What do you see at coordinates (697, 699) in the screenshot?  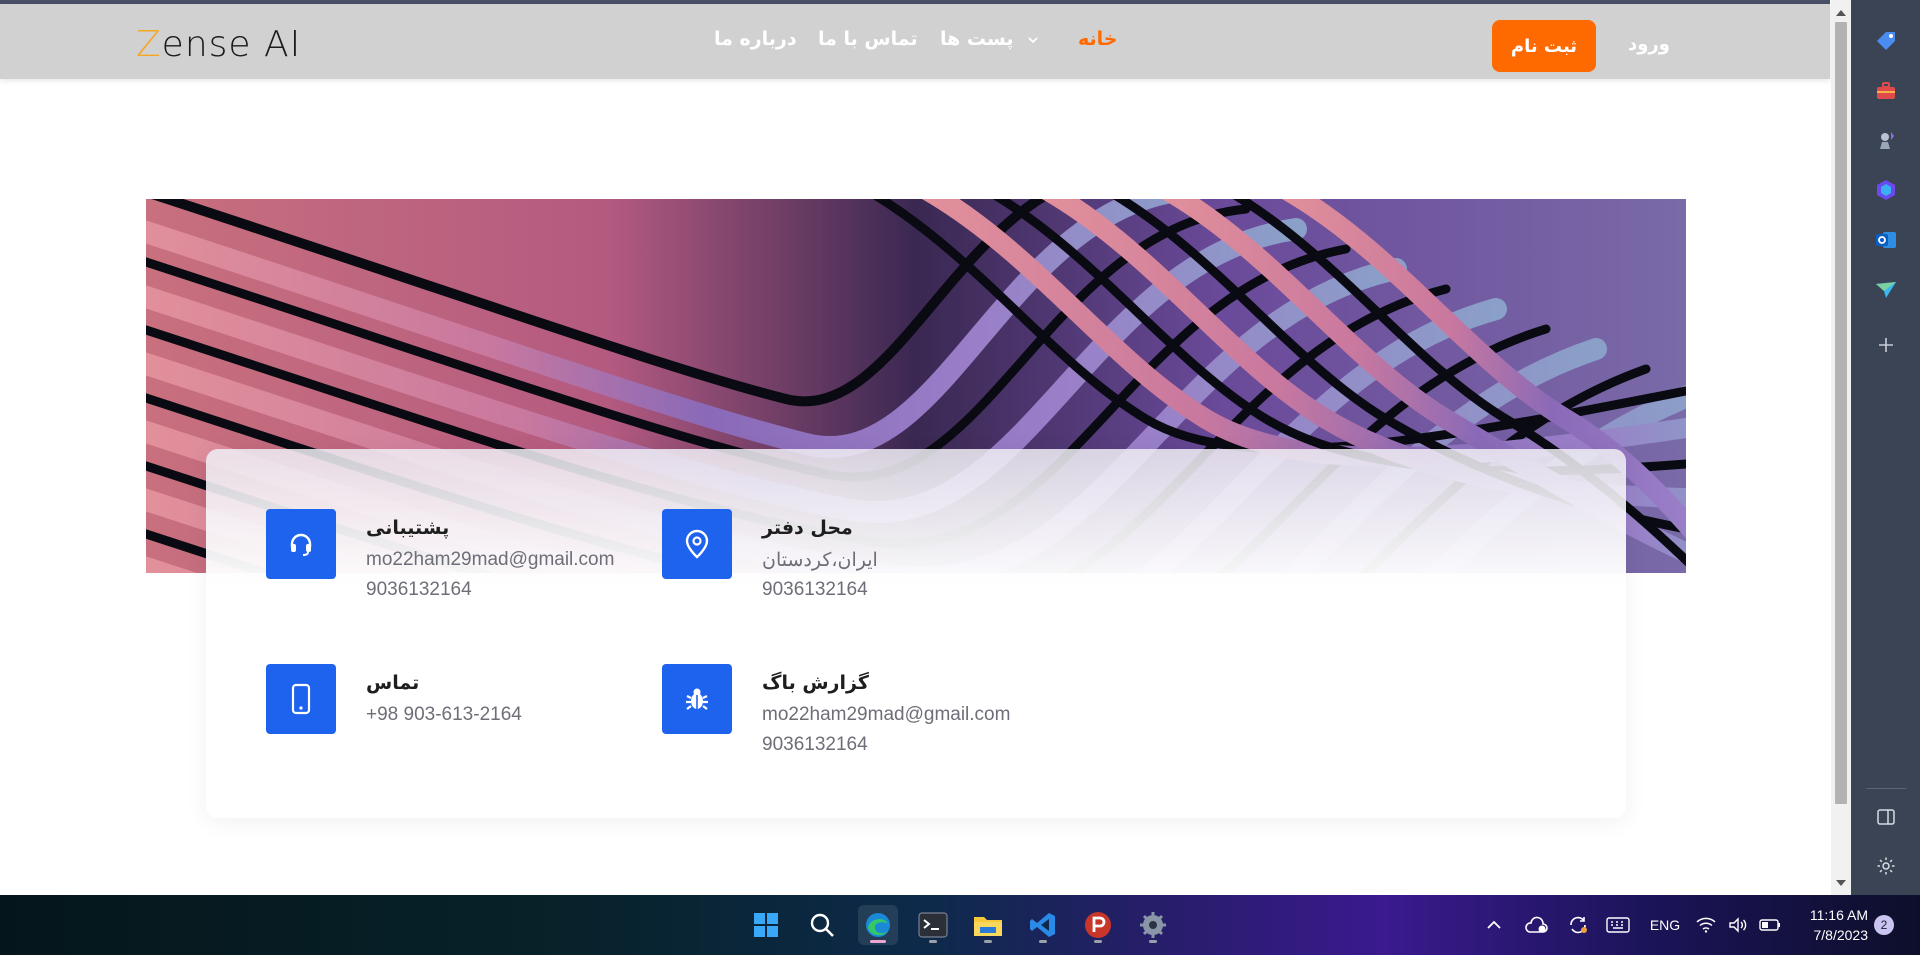 I see `bug-icon` at bounding box center [697, 699].